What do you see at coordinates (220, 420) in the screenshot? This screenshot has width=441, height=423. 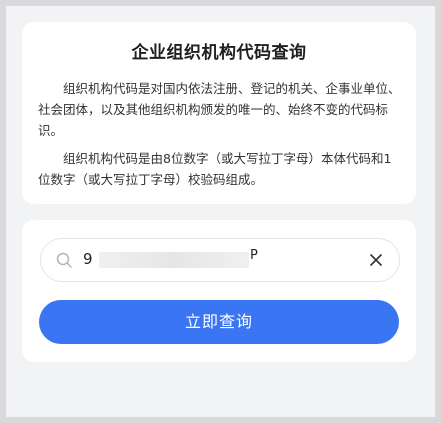 I see `frame-border-bottom` at bounding box center [220, 420].